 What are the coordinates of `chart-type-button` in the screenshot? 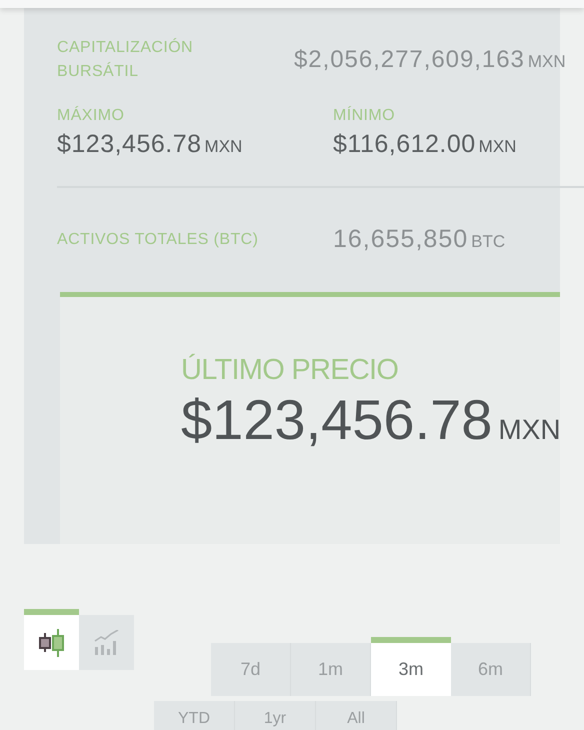 It's located at (51, 639).